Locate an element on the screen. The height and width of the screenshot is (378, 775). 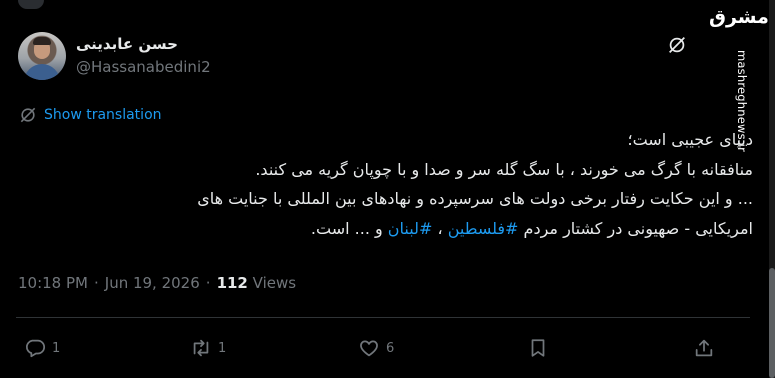
repost-button: 1 is located at coordinates (208, 348).